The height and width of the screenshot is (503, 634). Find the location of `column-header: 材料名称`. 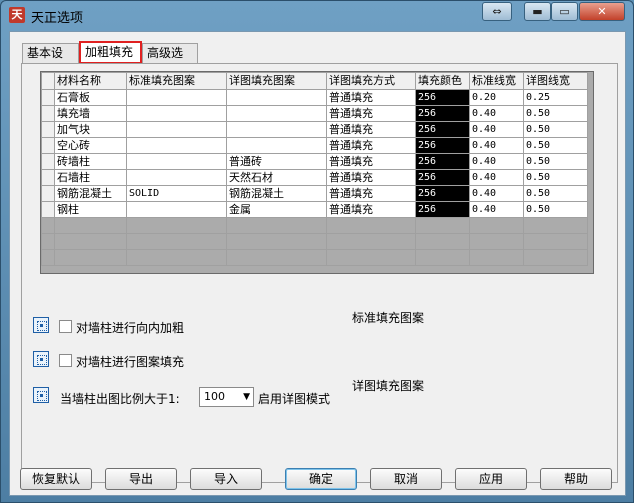

column-header: 材料名称 is located at coordinates (90, 81).